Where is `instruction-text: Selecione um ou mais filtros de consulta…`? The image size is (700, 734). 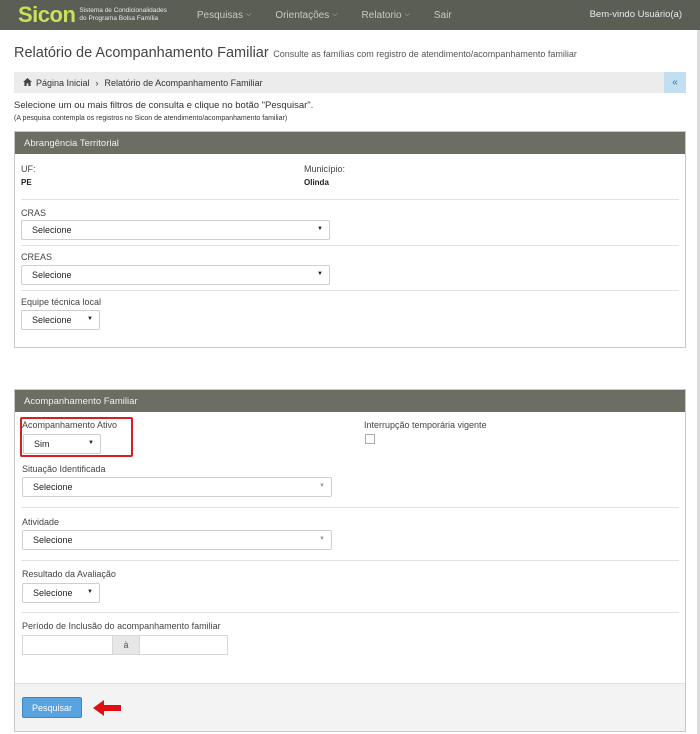 instruction-text: Selecione um ou mais filtros de consulta… is located at coordinates (164, 105).